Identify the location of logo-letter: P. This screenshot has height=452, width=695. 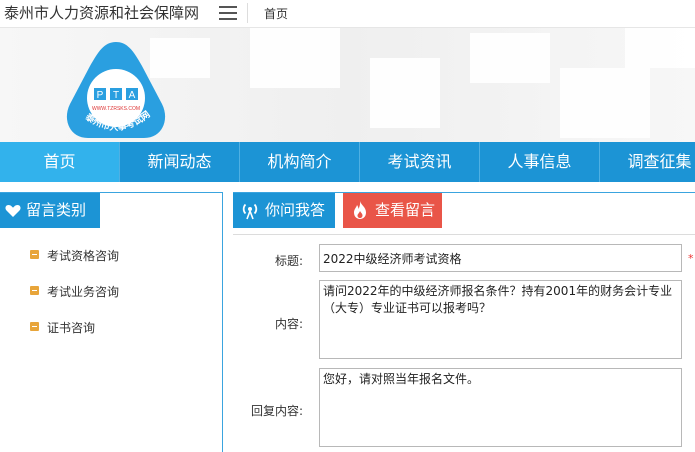
(100, 95).